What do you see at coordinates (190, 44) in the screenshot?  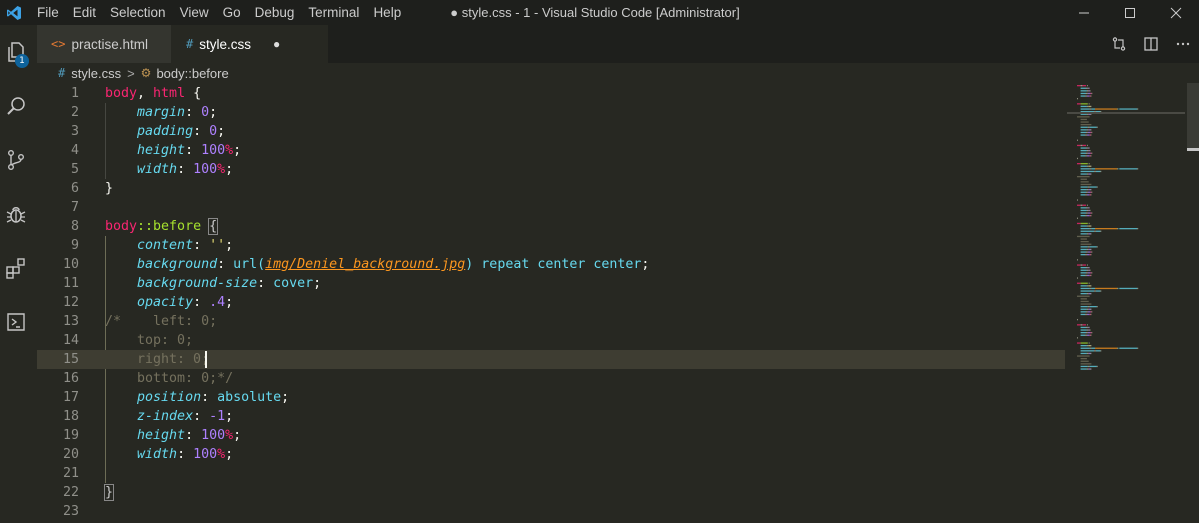 I see `css-file-icon: #` at bounding box center [190, 44].